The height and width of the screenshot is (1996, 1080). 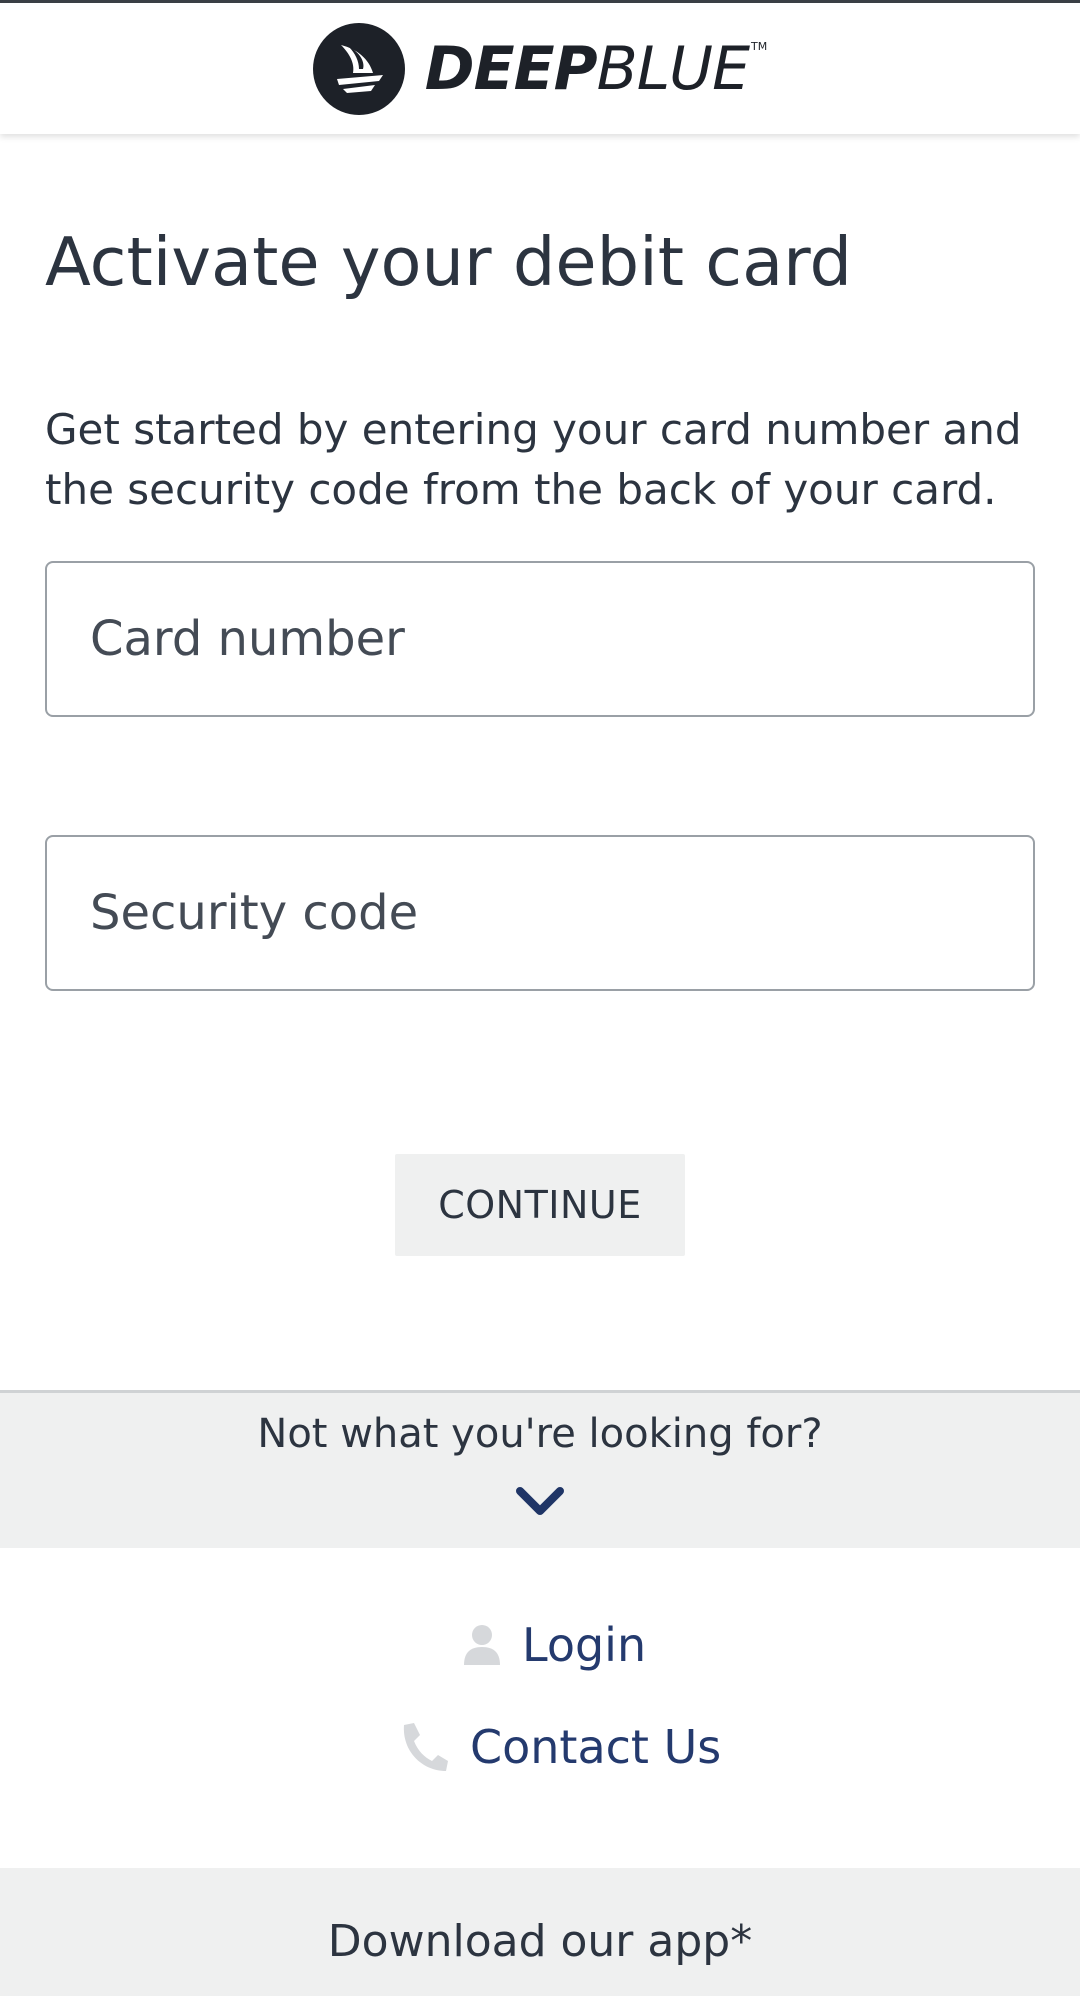 I want to click on deepblue-logo-icon, so click(x=358, y=68).